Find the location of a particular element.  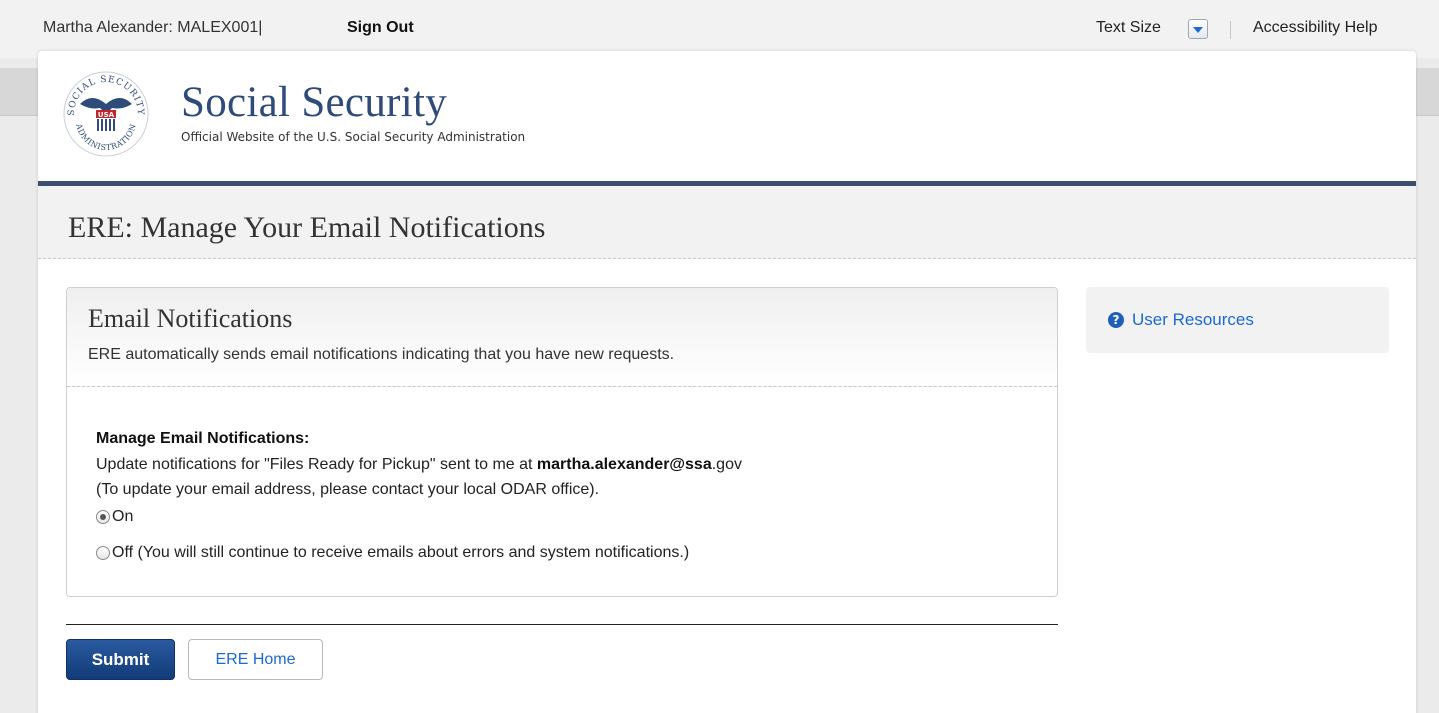

site-title: Social Security is located at coordinates (314, 102).